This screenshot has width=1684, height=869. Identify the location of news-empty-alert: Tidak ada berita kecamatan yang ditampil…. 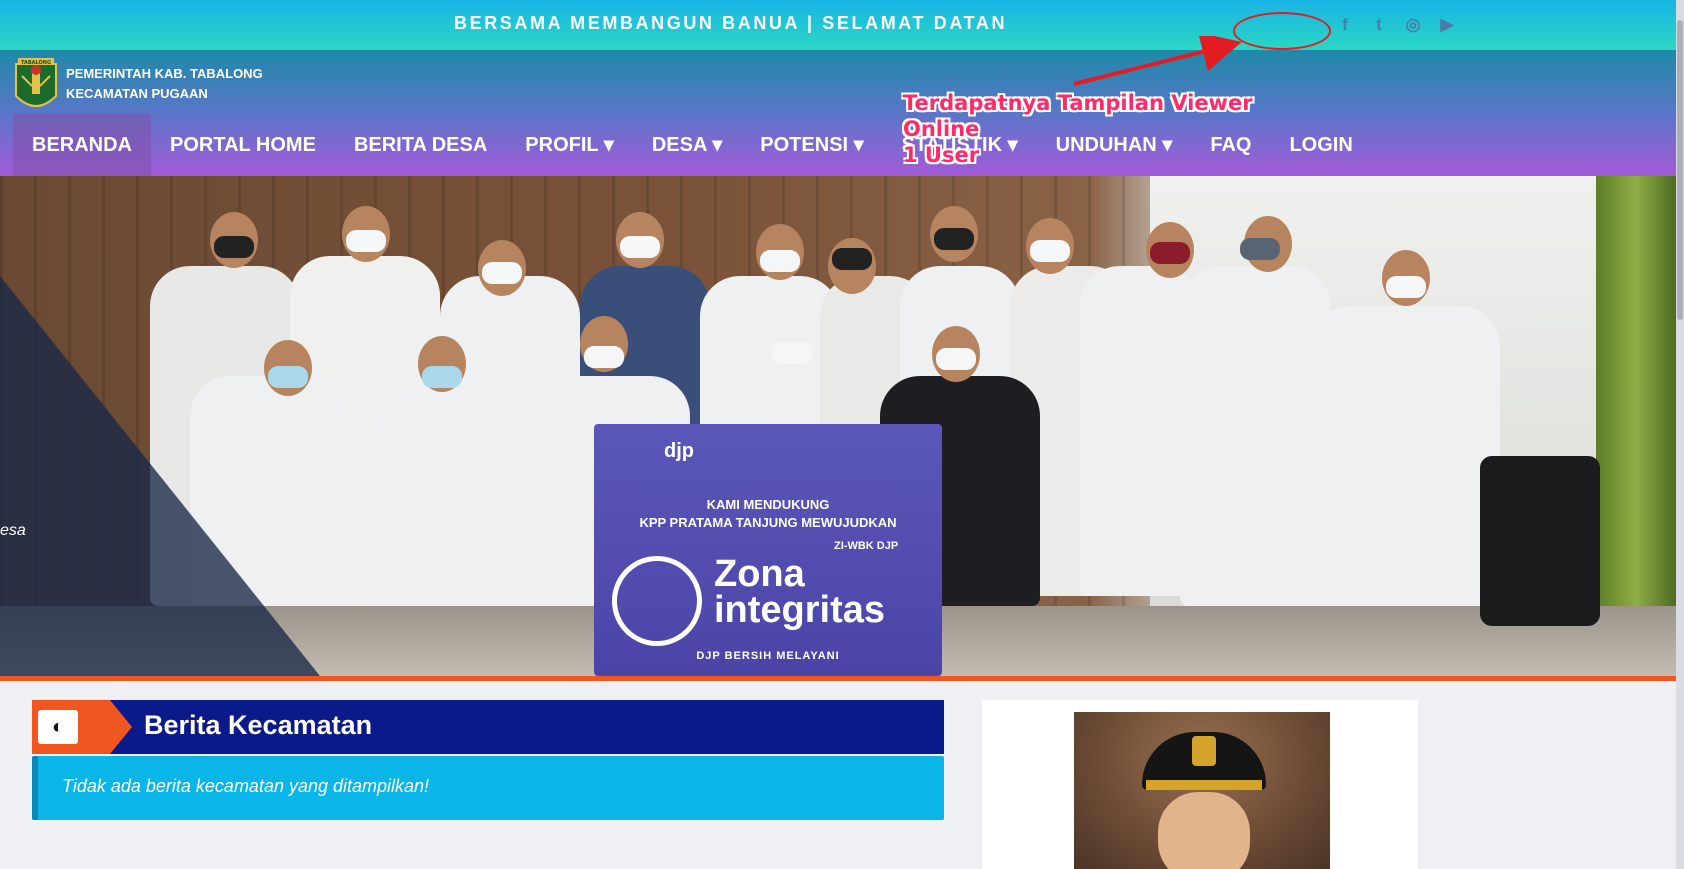
(488, 788).